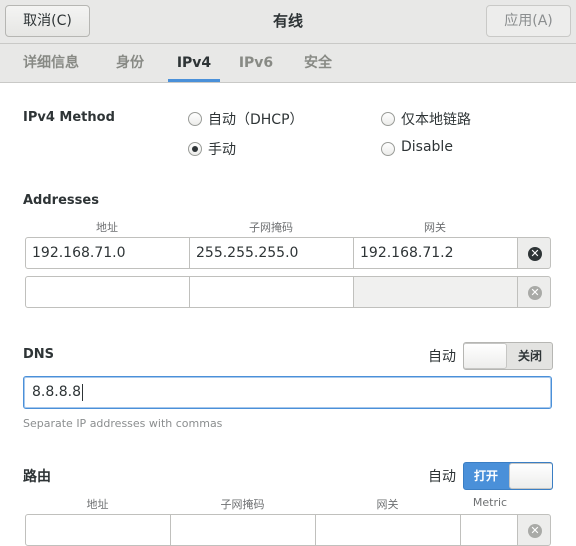 This screenshot has width=576, height=546. Describe the element at coordinates (39, 354) in the screenshot. I see `dns-heading: DNS` at that location.